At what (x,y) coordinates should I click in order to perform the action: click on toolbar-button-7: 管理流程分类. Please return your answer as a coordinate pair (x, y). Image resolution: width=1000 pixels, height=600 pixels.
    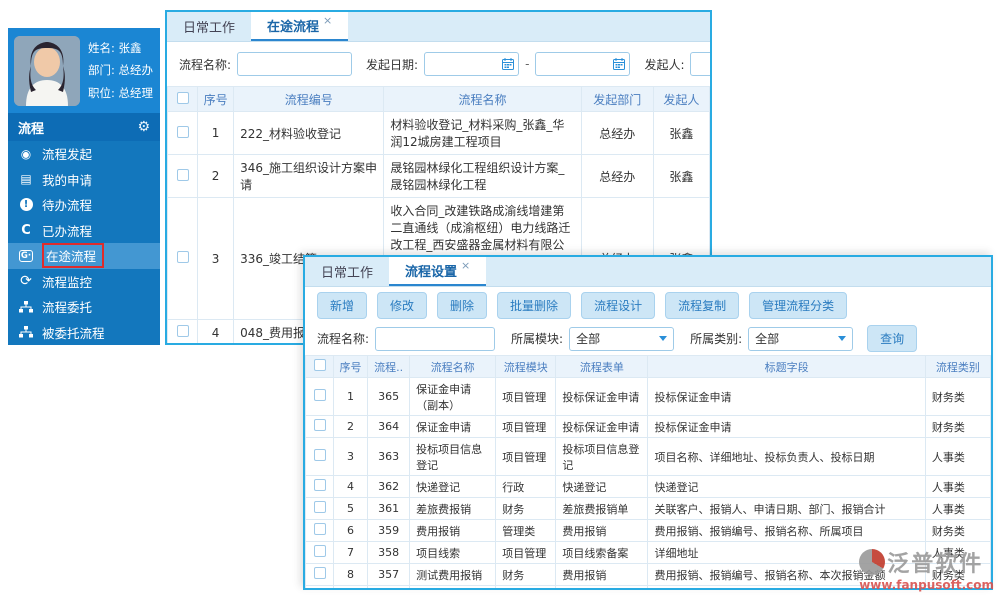
    Looking at the image, I should click on (798, 305).